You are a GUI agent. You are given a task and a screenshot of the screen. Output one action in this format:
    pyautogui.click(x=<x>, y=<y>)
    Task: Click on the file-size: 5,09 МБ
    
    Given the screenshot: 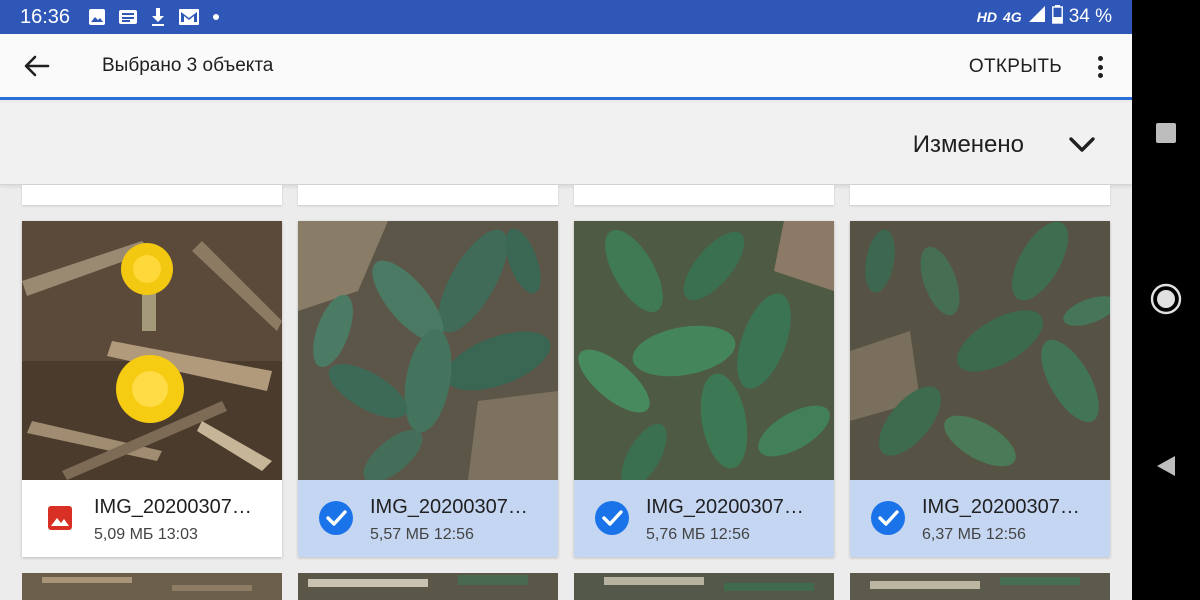 What is the action you would take?
    pyautogui.click(x=124, y=534)
    